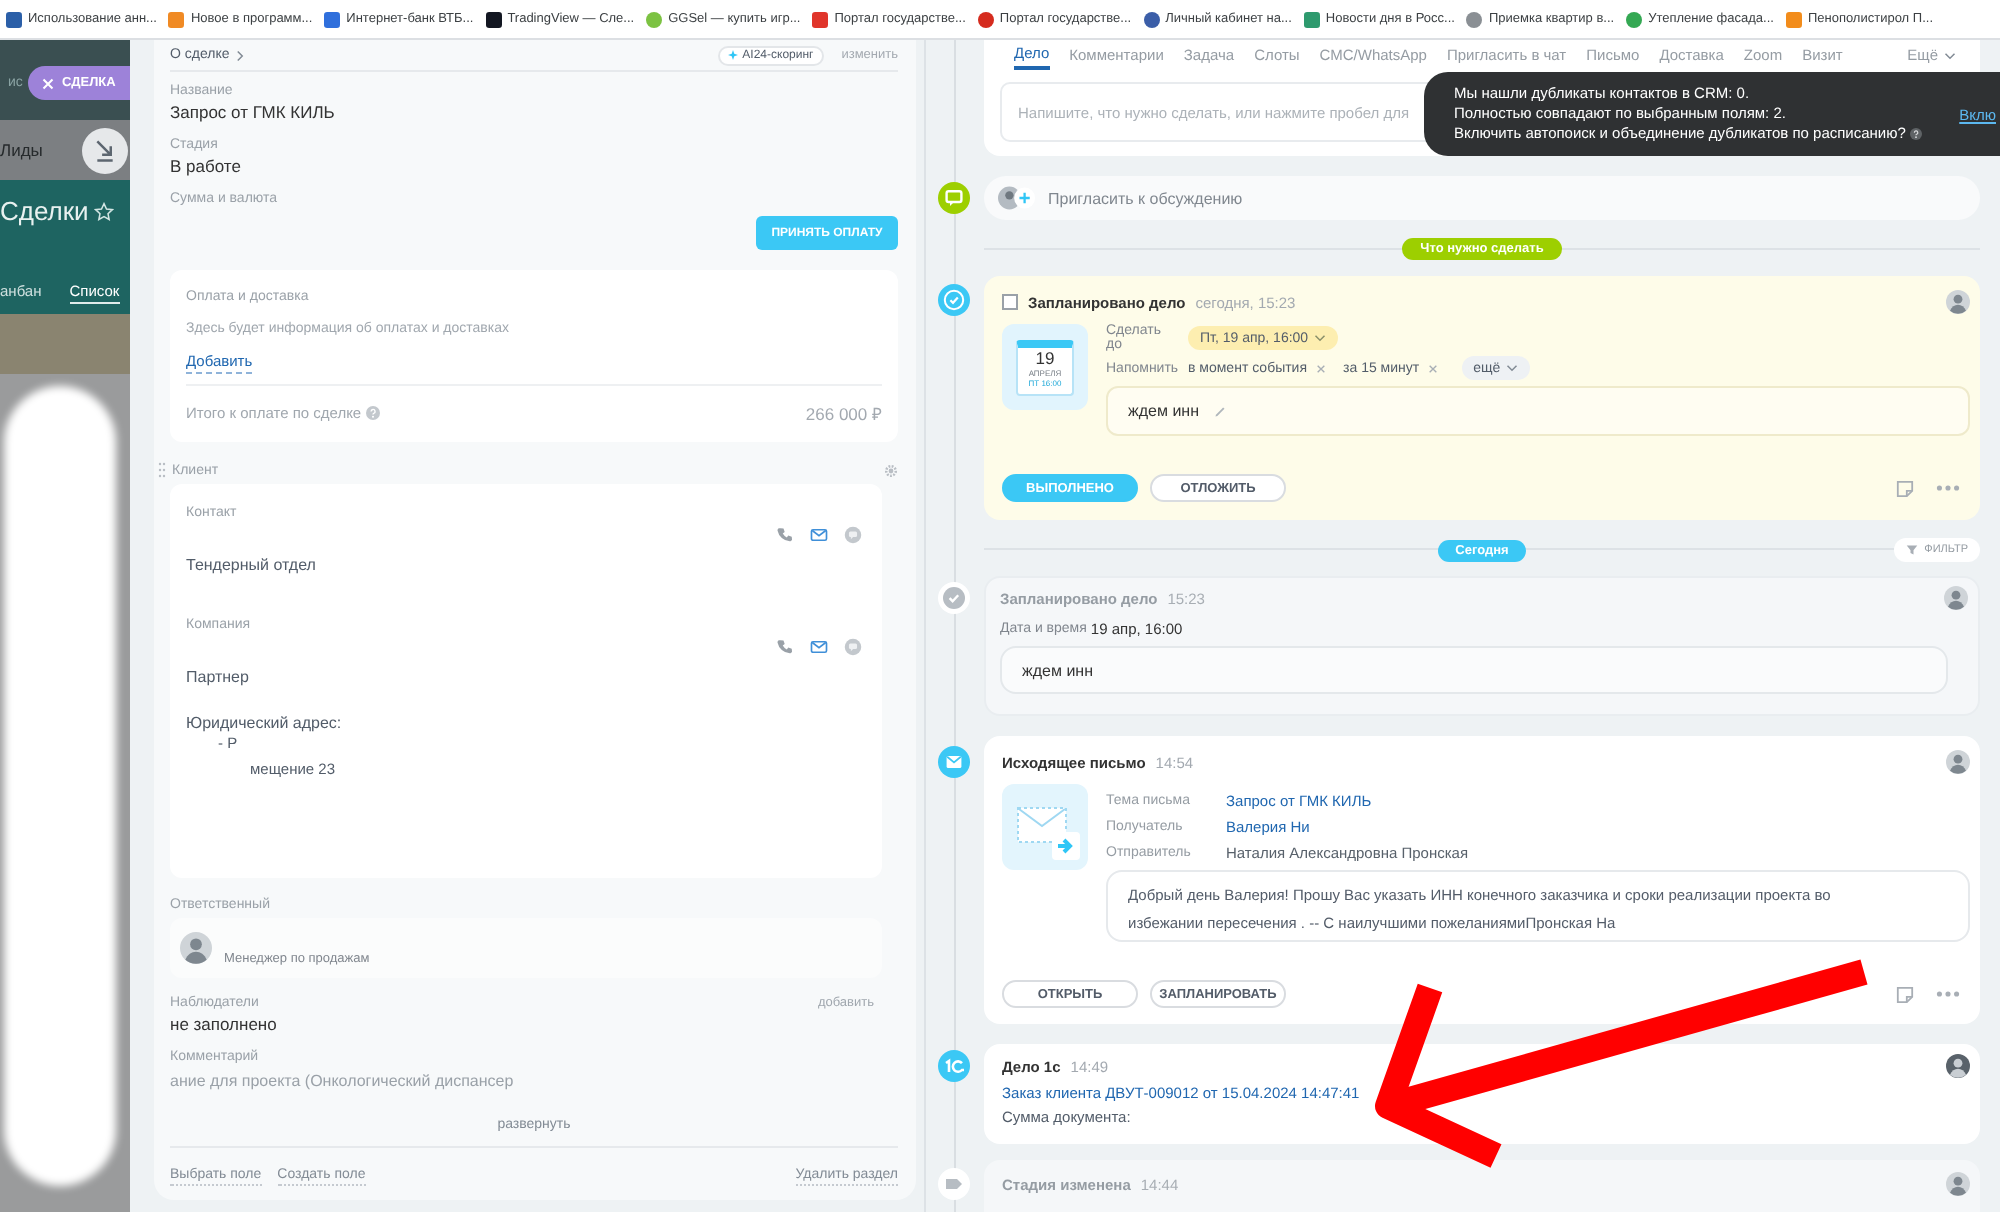  Describe the element at coordinates (251, 565) in the screenshot. I see `field-value: Тендерный отдел` at that location.